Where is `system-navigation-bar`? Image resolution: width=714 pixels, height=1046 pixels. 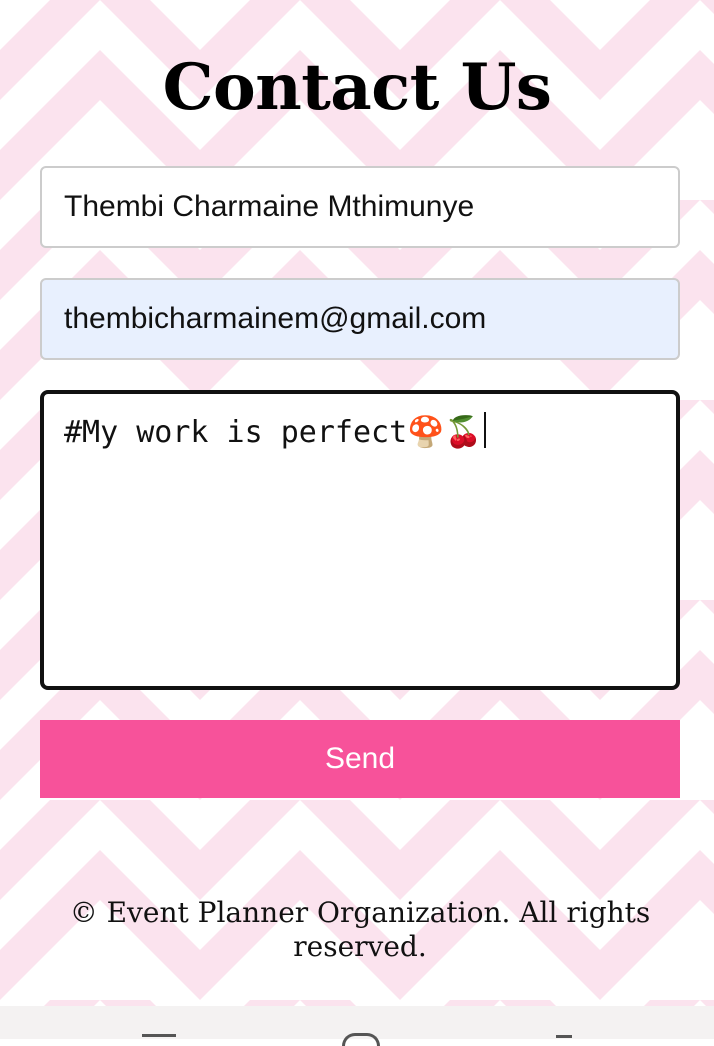
system-navigation-bar is located at coordinates (357, 1026).